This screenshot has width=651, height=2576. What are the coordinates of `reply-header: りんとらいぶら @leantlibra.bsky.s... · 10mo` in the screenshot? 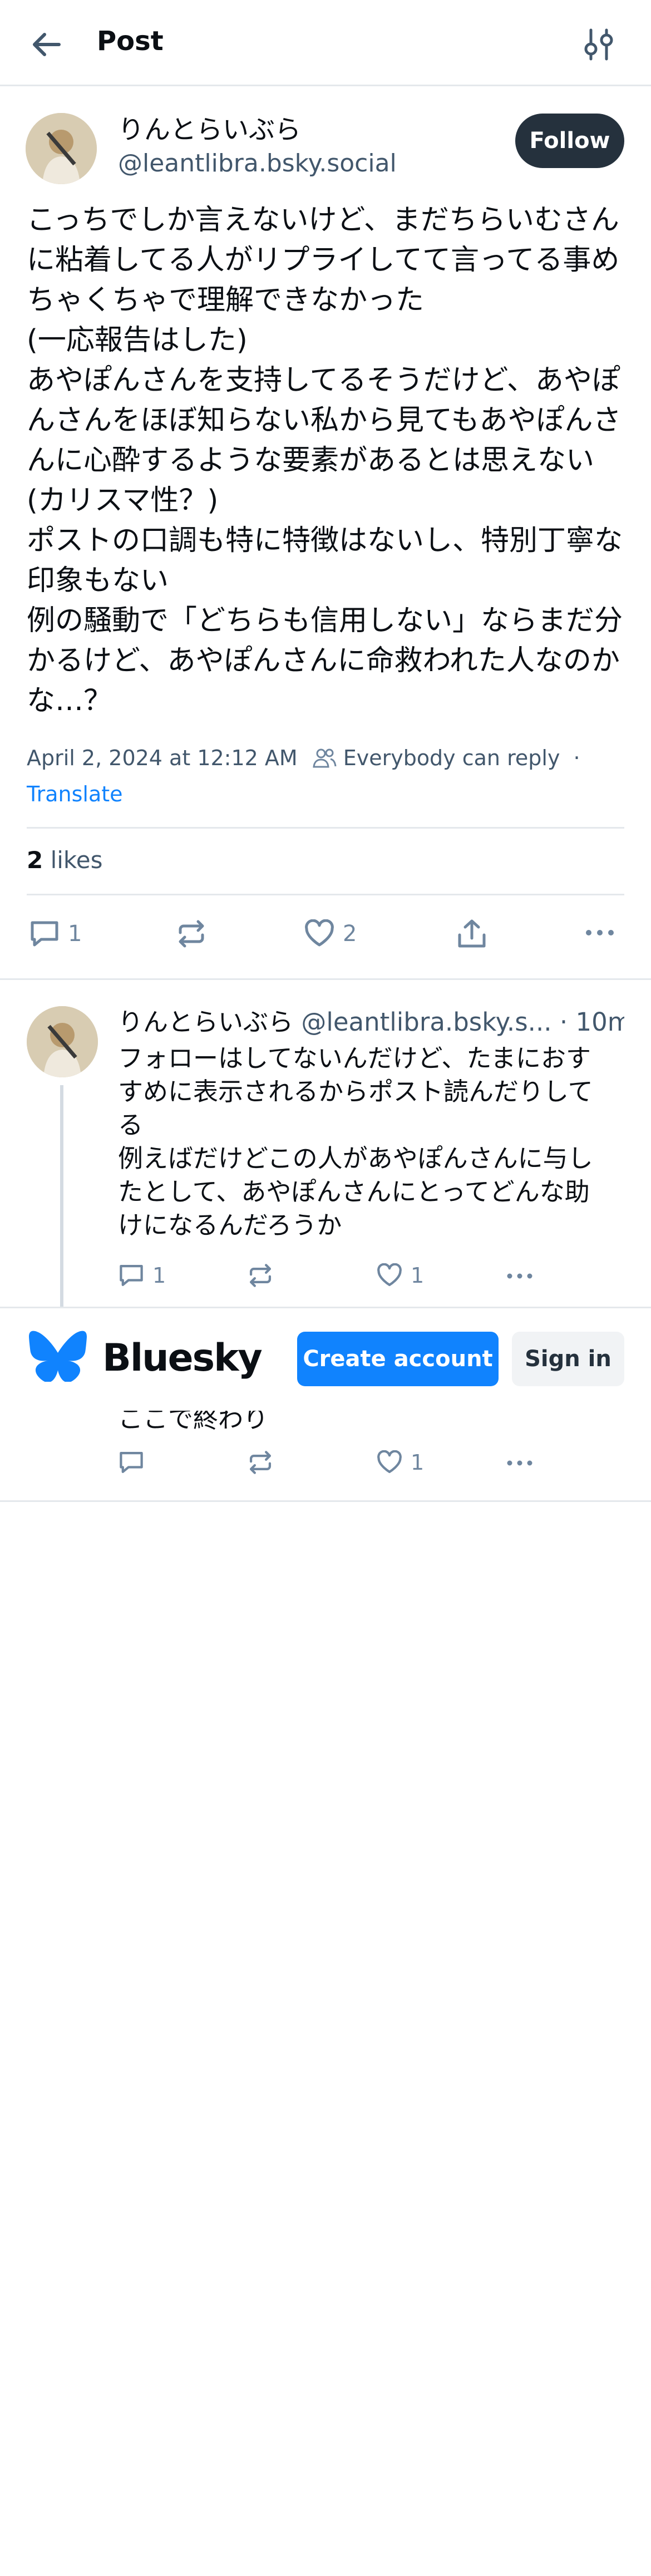 It's located at (371, 1022).